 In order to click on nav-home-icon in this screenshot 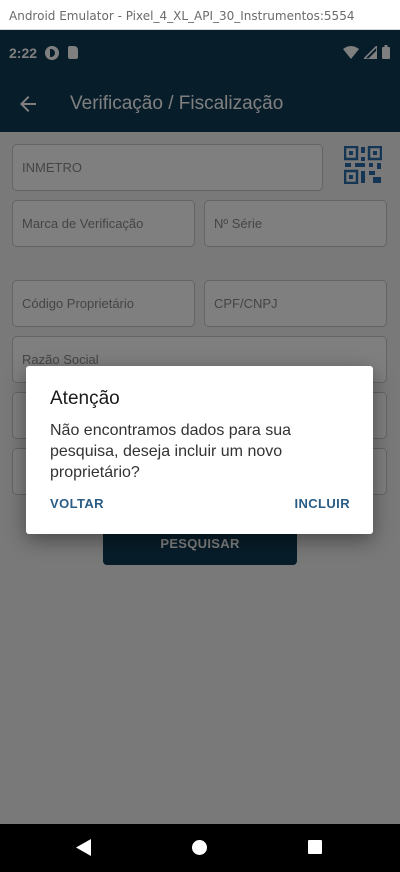, I will do `click(199, 847)`.